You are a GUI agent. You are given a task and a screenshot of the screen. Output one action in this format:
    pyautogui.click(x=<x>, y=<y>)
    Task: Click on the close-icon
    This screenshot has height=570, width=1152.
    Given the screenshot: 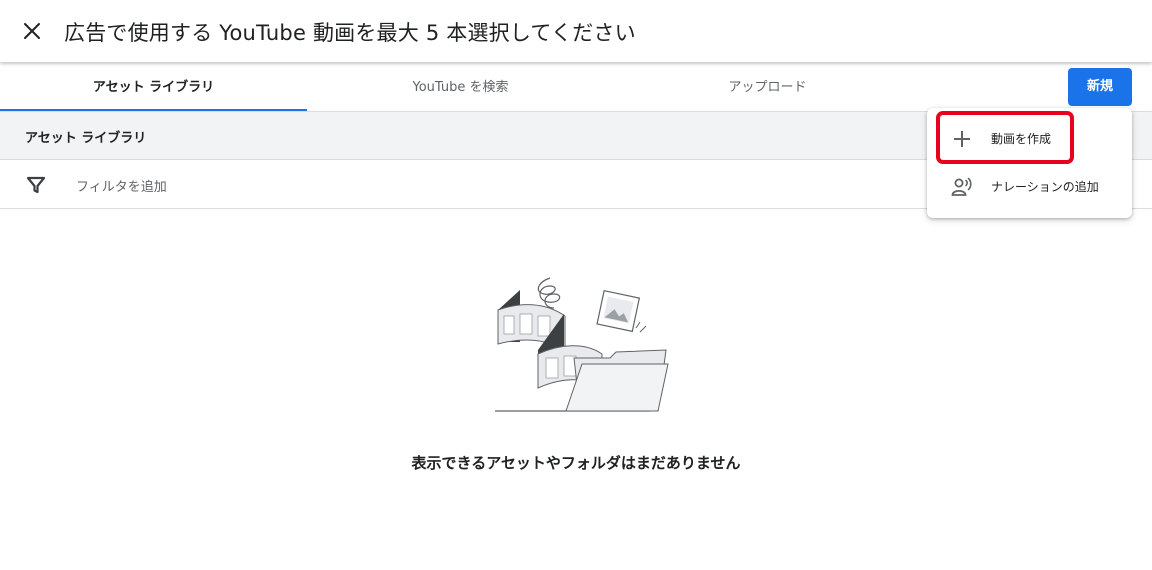 What is the action you would take?
    pyautogui.click(x=32, y=31)
    